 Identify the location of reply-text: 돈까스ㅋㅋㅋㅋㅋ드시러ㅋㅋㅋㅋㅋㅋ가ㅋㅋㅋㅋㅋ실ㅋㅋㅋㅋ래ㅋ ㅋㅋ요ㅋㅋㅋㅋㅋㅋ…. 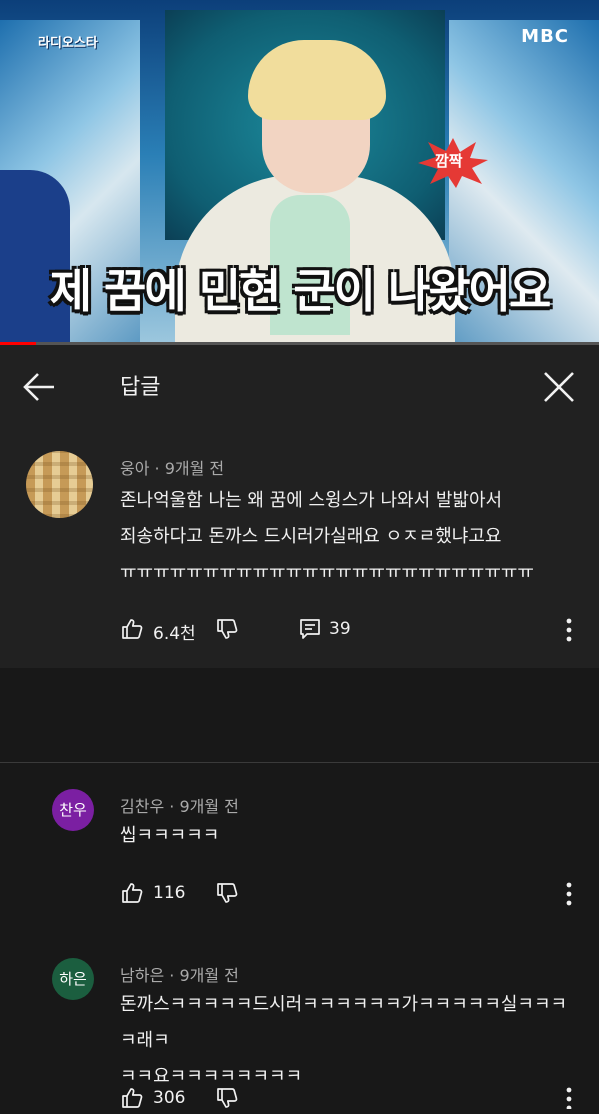
(344, 1040).